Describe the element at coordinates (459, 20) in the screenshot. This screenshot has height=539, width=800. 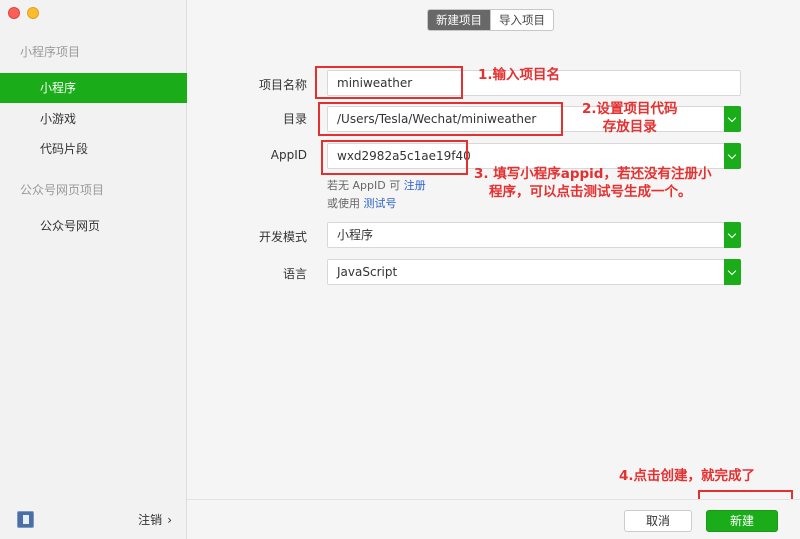
I see `tab-new-project: 新建项目` at that location.